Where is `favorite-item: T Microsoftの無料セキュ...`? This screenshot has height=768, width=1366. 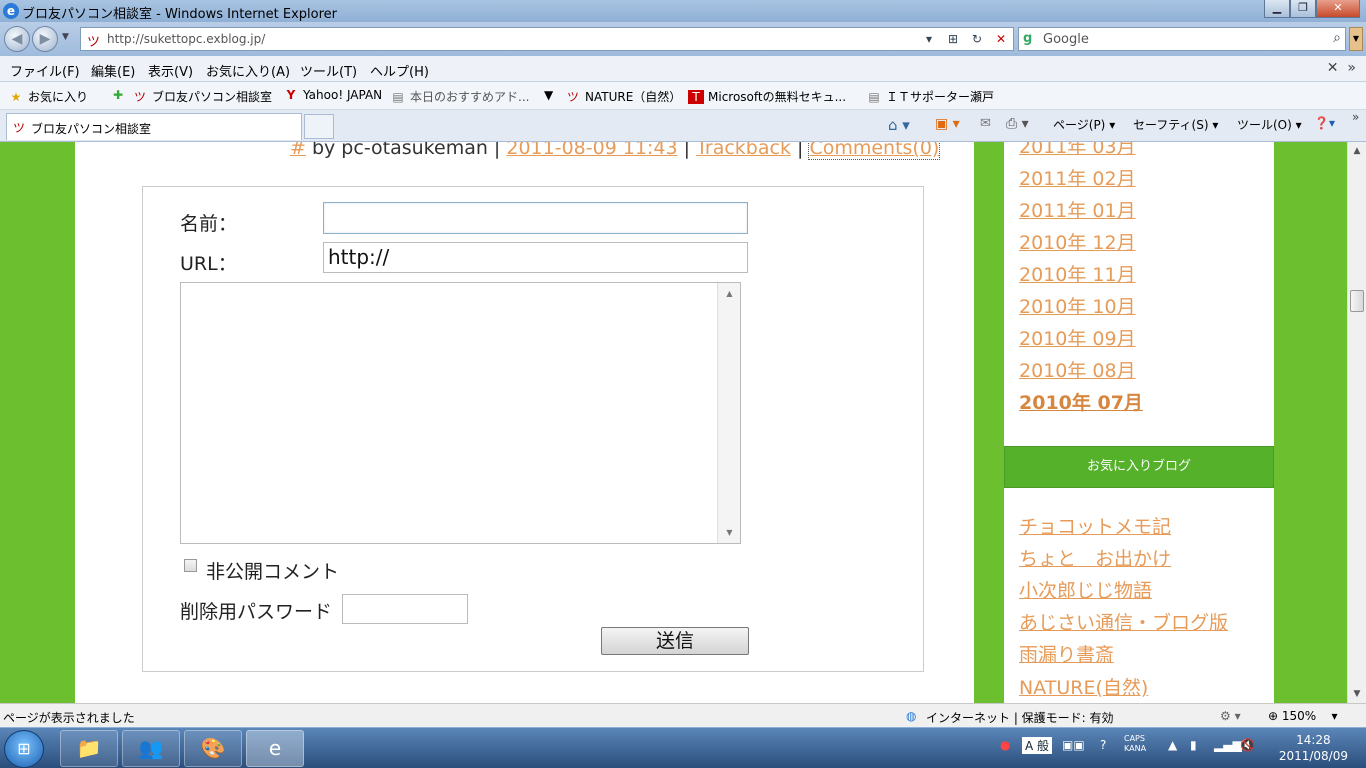 favorite-item: T Microsoftの無料セキュ... is located at coordinates (767, 96).